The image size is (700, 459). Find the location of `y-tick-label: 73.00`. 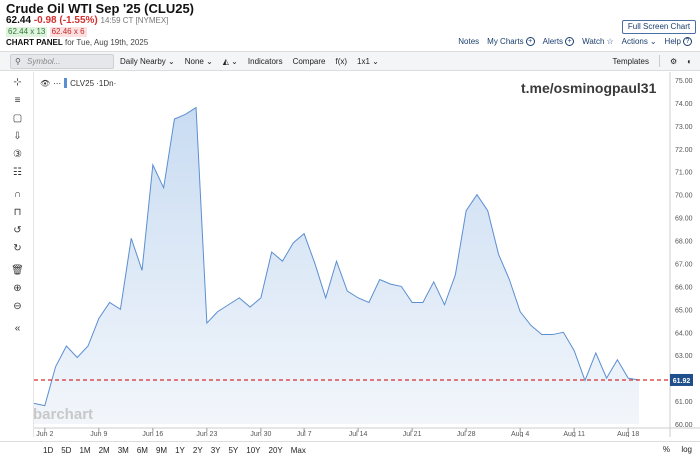

y-tick-label: 73.00 is located at coordinates (684, 127).